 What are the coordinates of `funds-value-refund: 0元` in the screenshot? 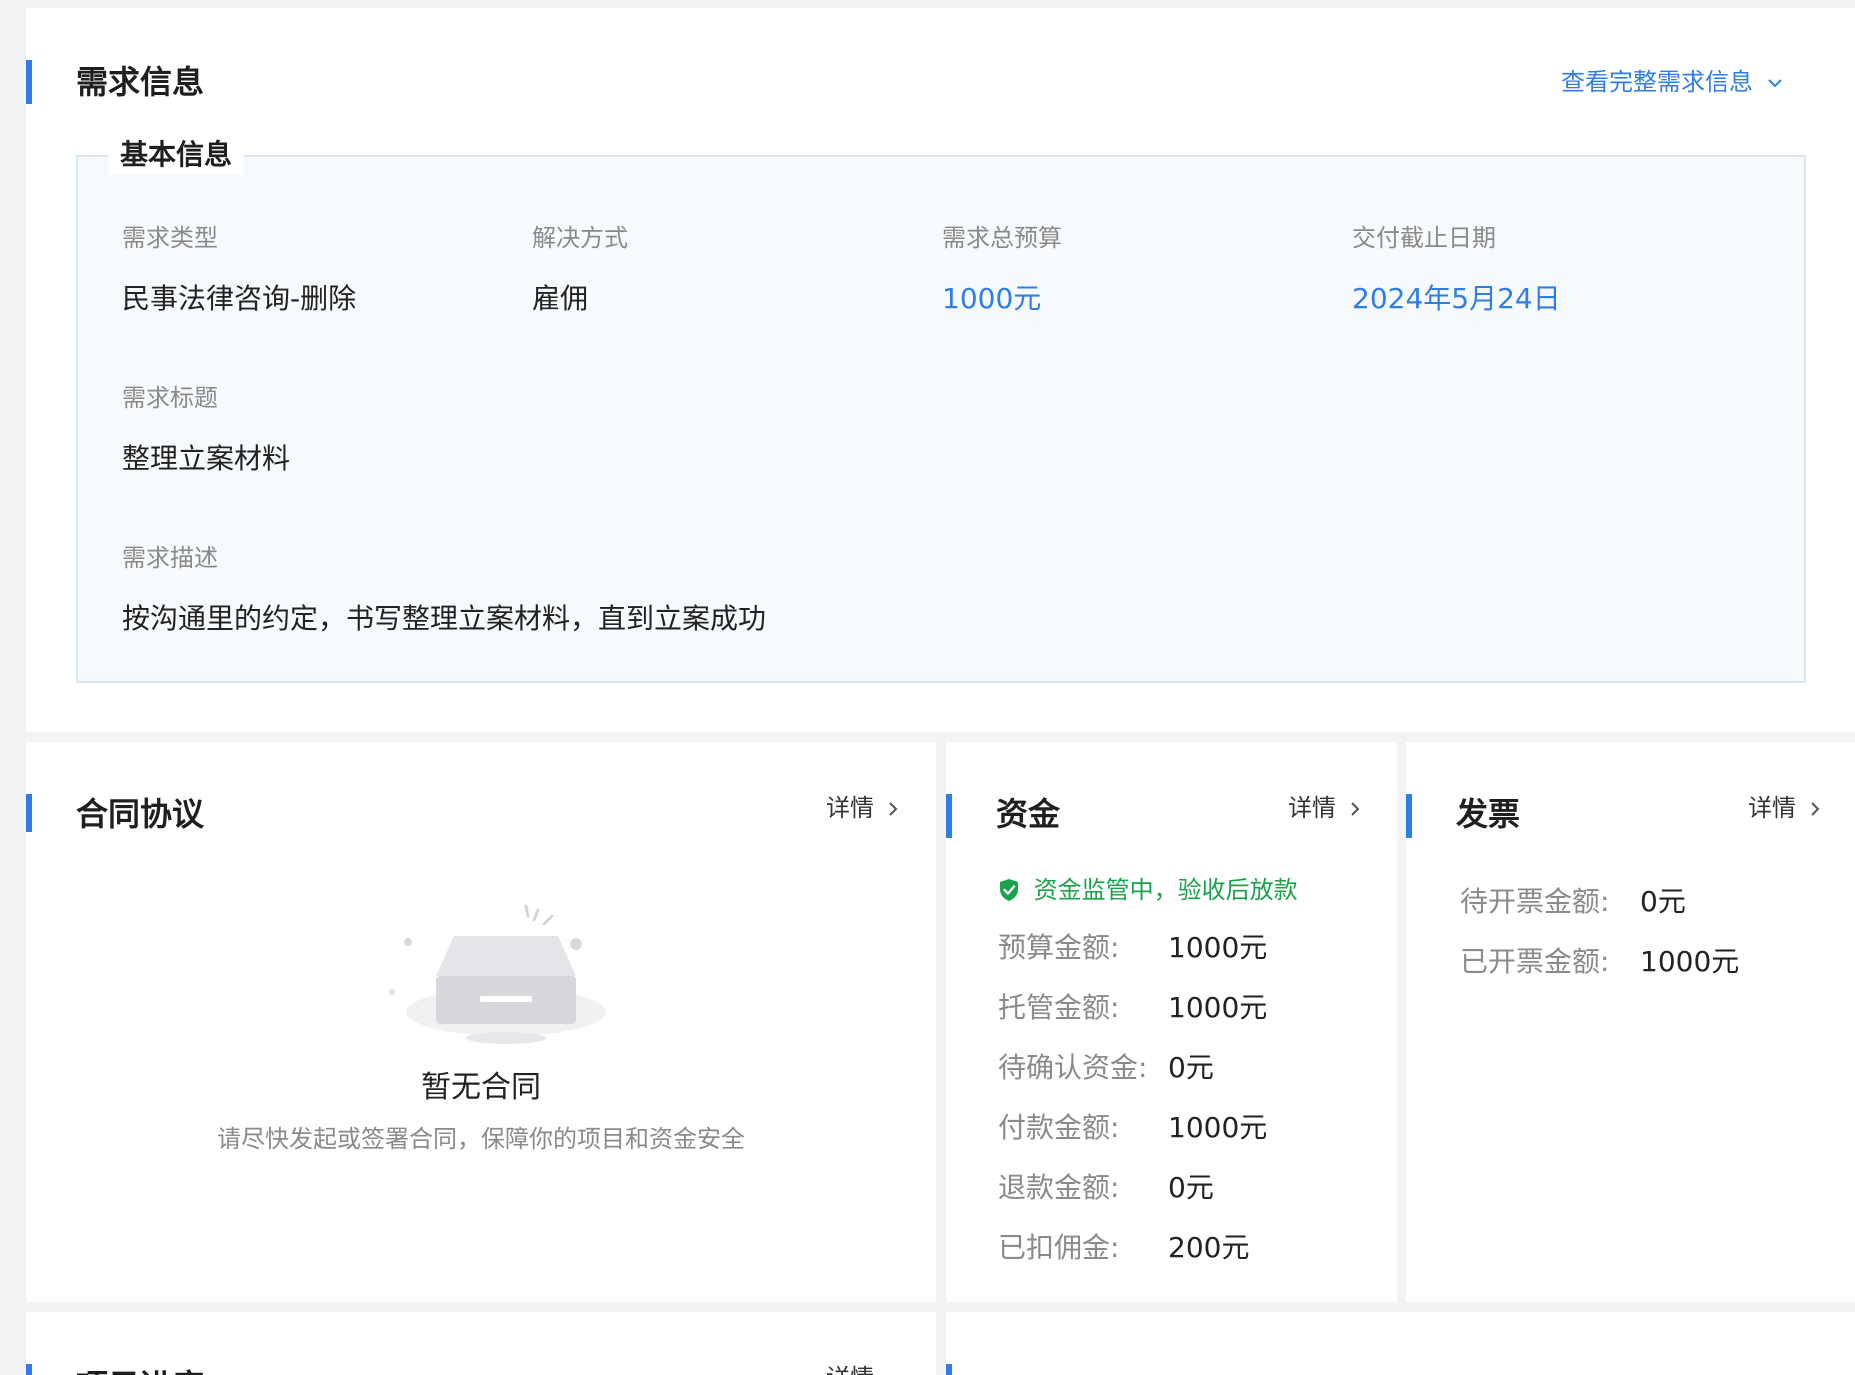 It's located at (1191, 1187).